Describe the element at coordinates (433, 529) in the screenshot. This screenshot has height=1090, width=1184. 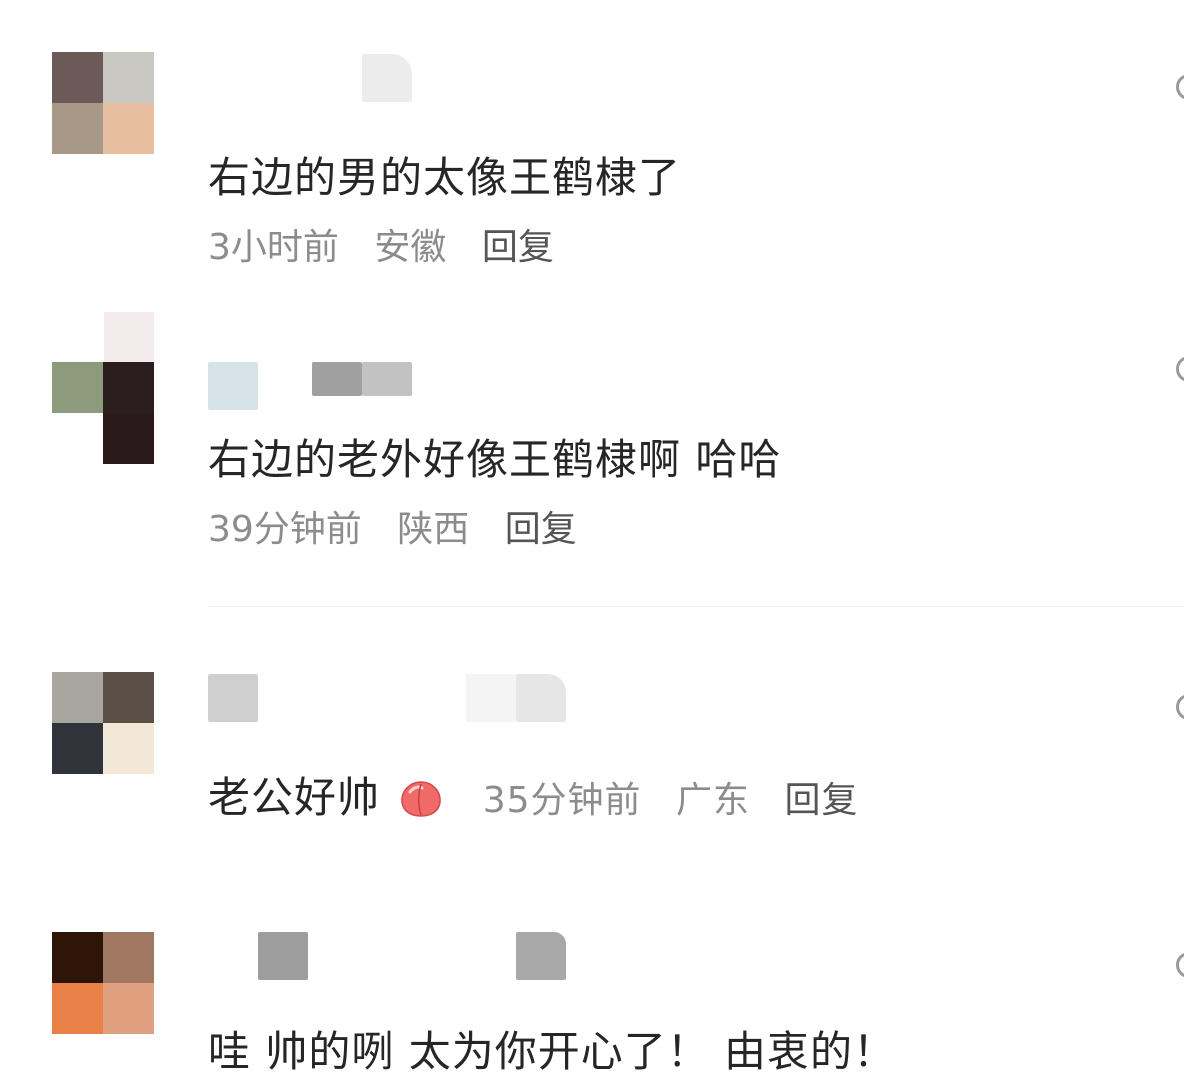
I see `comment-location: 陕西` at that location.